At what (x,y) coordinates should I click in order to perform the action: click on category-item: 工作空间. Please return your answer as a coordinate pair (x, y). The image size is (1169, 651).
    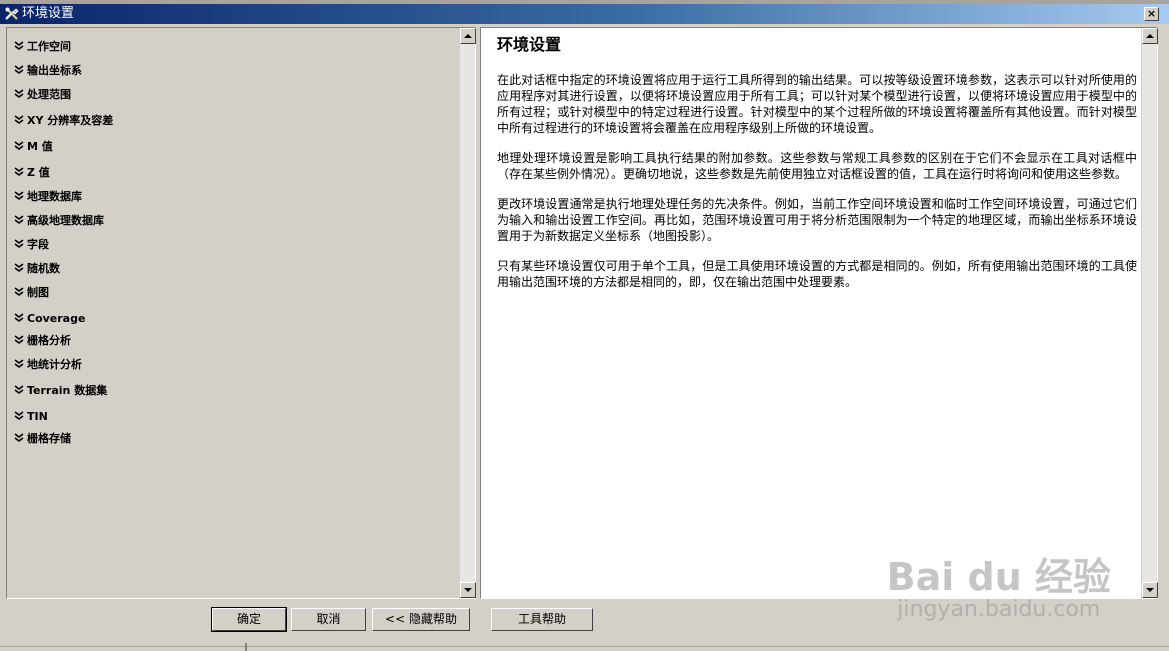
    Looking at the image, I should click on (42, 46).